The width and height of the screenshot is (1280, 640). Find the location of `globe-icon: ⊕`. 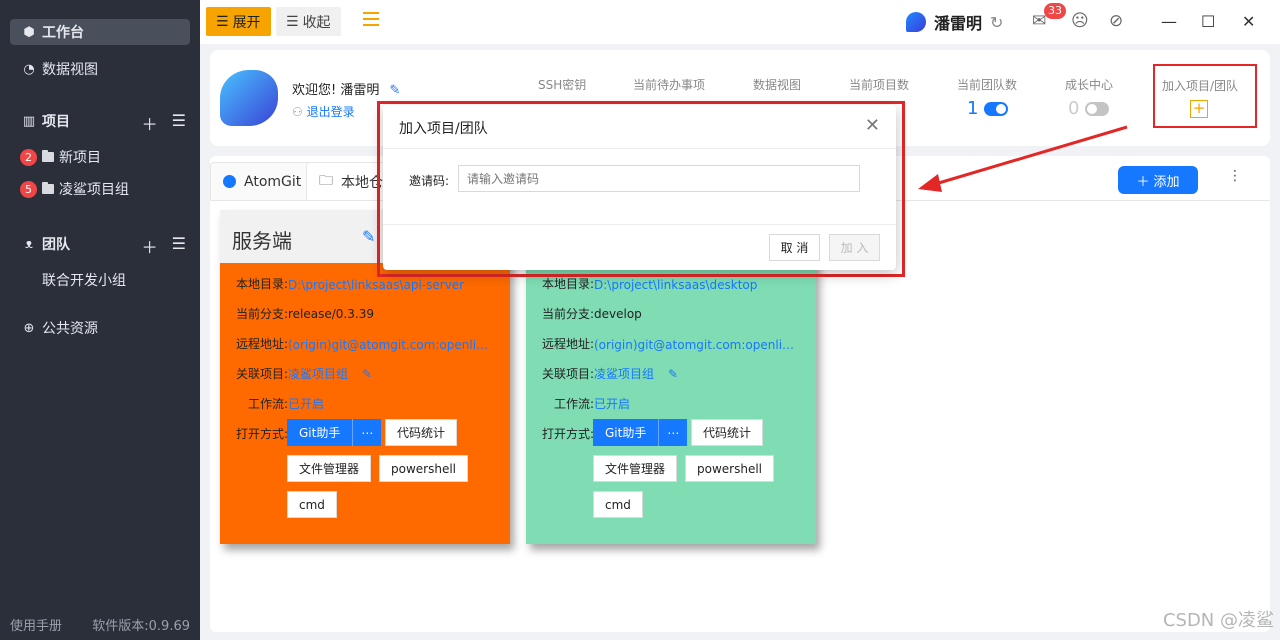

globe-icon: ⊕ is located at coordinates (29, 328).